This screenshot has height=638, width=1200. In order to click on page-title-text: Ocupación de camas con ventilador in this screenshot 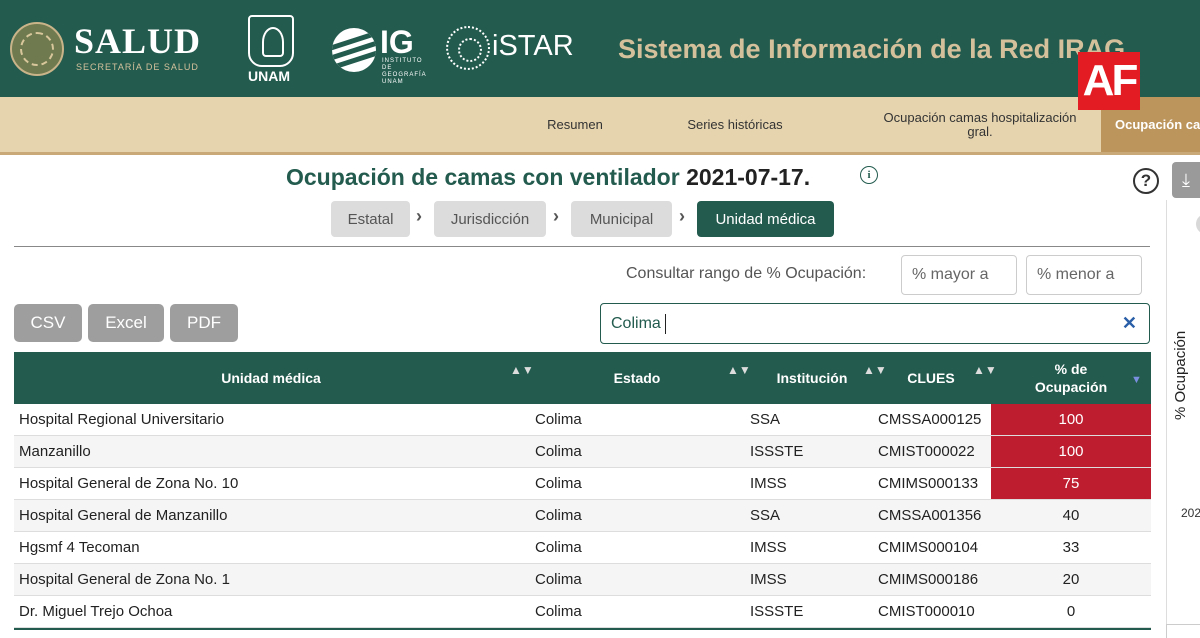, I will do `click(483, 177)`.